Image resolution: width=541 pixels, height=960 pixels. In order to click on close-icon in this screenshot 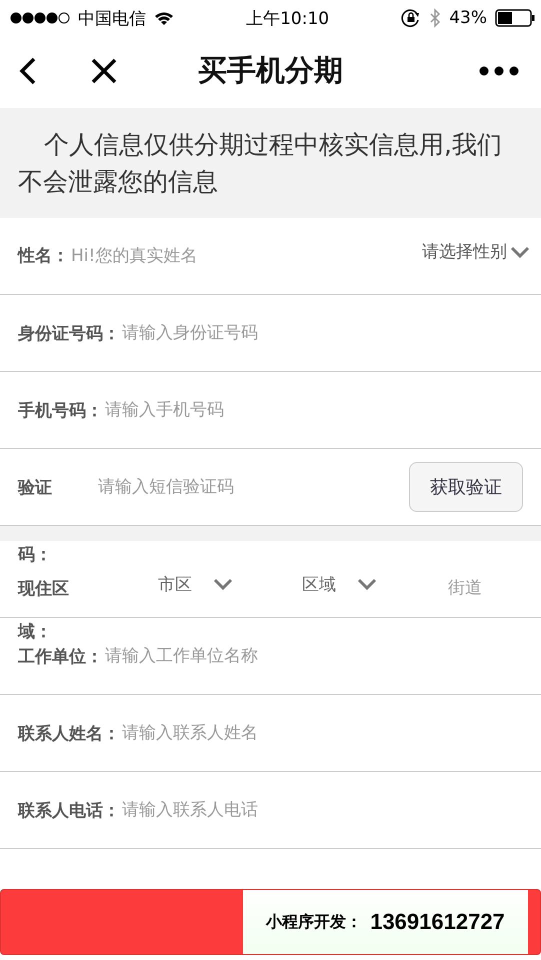, I will do `click(104, 71)`.